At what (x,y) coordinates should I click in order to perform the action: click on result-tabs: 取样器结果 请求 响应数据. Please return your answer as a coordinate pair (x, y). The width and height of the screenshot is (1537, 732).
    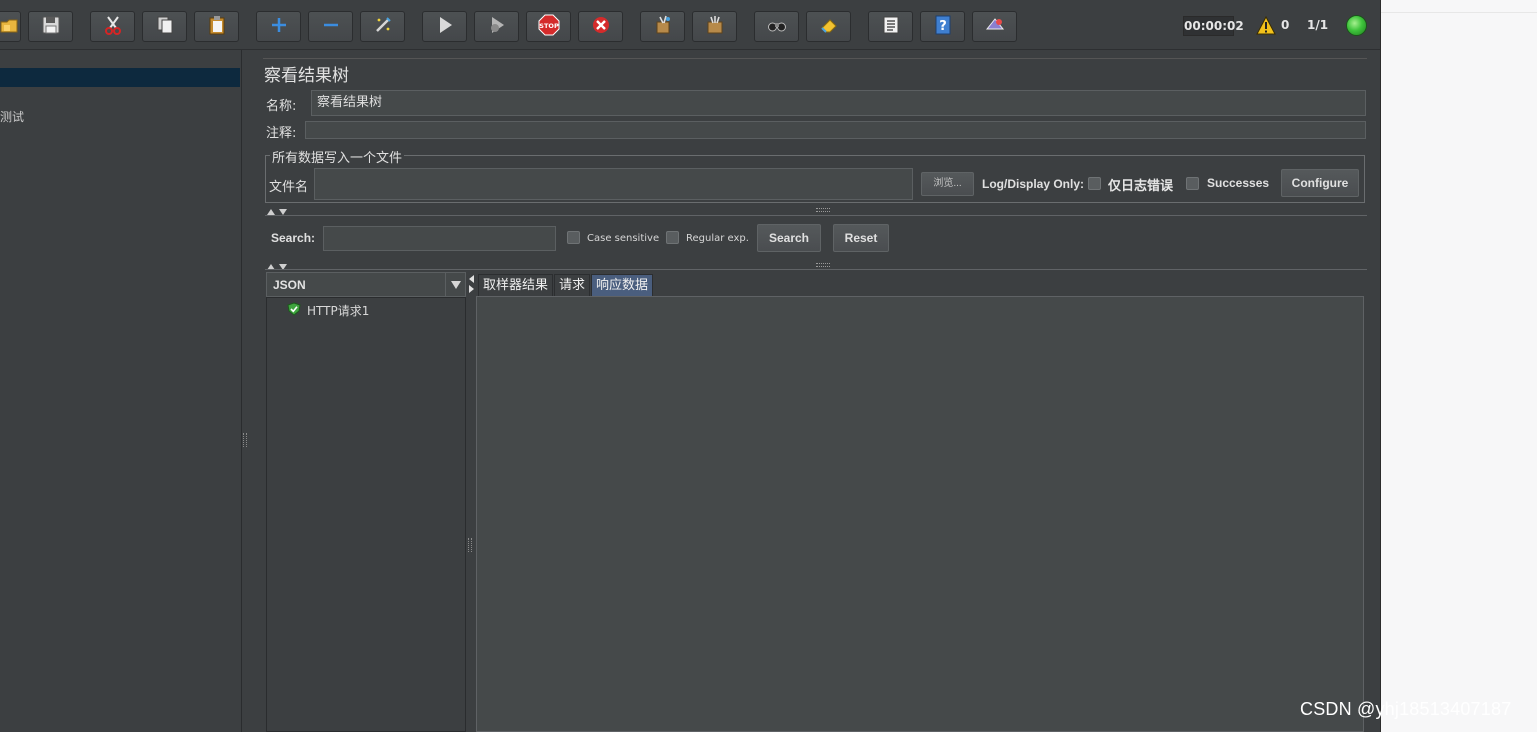
    Looking at the image, I should click on (566, 285).